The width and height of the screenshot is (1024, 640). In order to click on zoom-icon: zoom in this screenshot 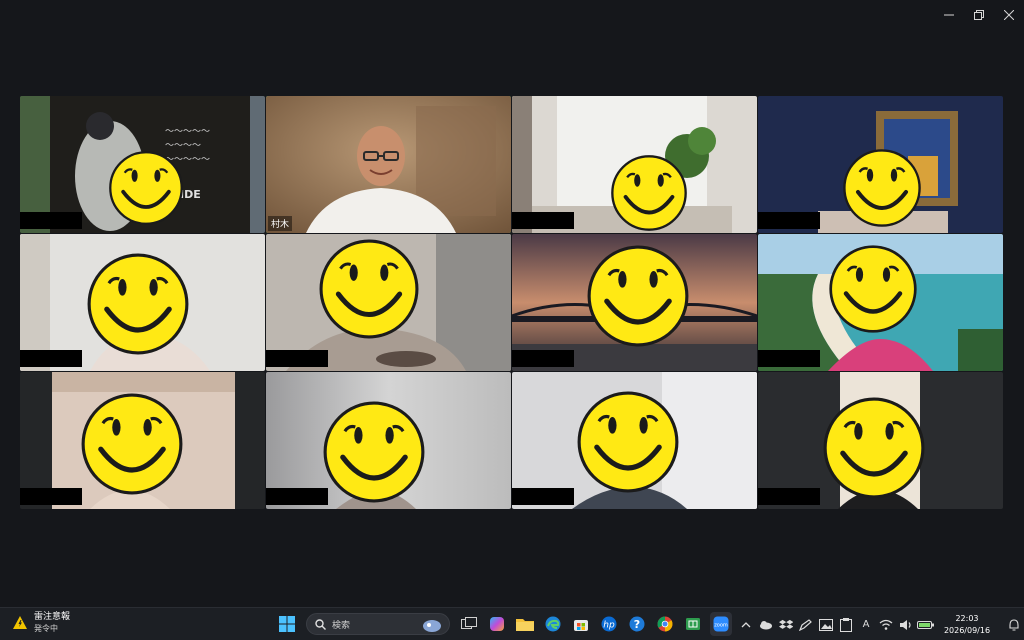, I will do `click(721, 624)`.